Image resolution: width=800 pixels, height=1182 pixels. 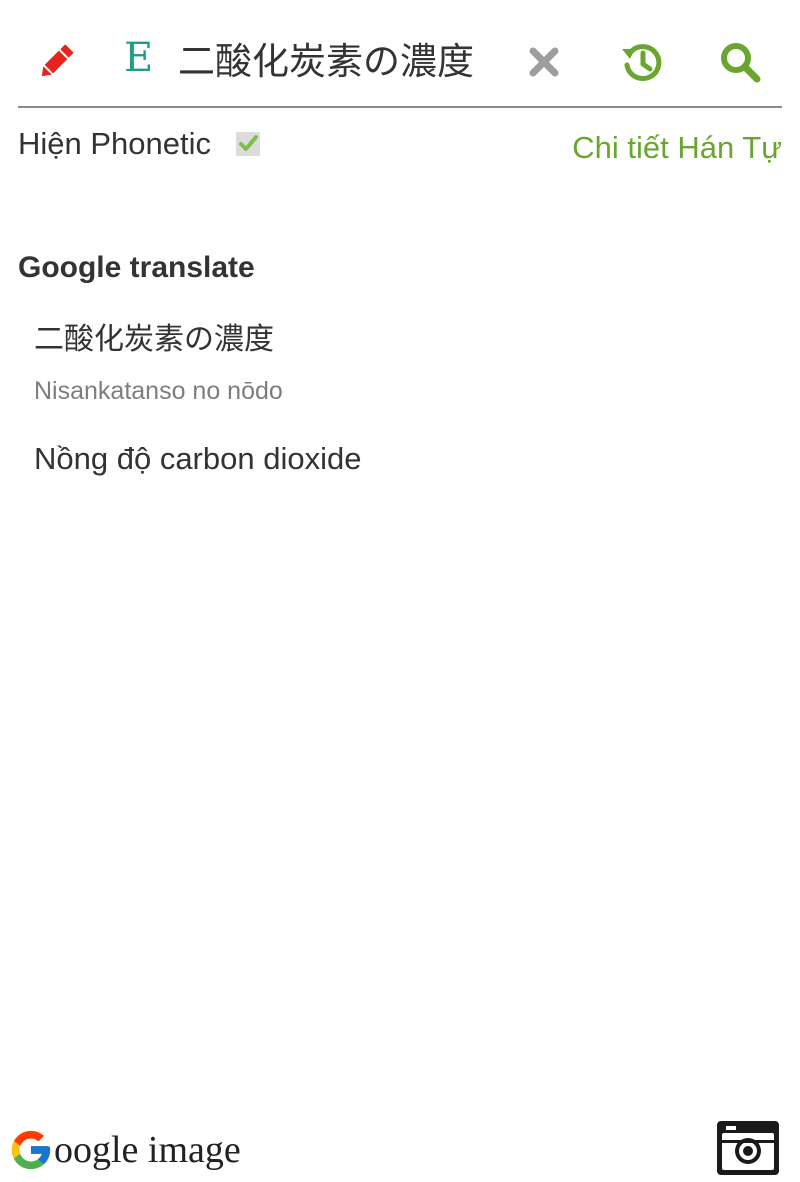 What do you see at coordinates (31, 1150) in the screenshot?
I see `google-g-icon` at bounding box center [31, 1150].